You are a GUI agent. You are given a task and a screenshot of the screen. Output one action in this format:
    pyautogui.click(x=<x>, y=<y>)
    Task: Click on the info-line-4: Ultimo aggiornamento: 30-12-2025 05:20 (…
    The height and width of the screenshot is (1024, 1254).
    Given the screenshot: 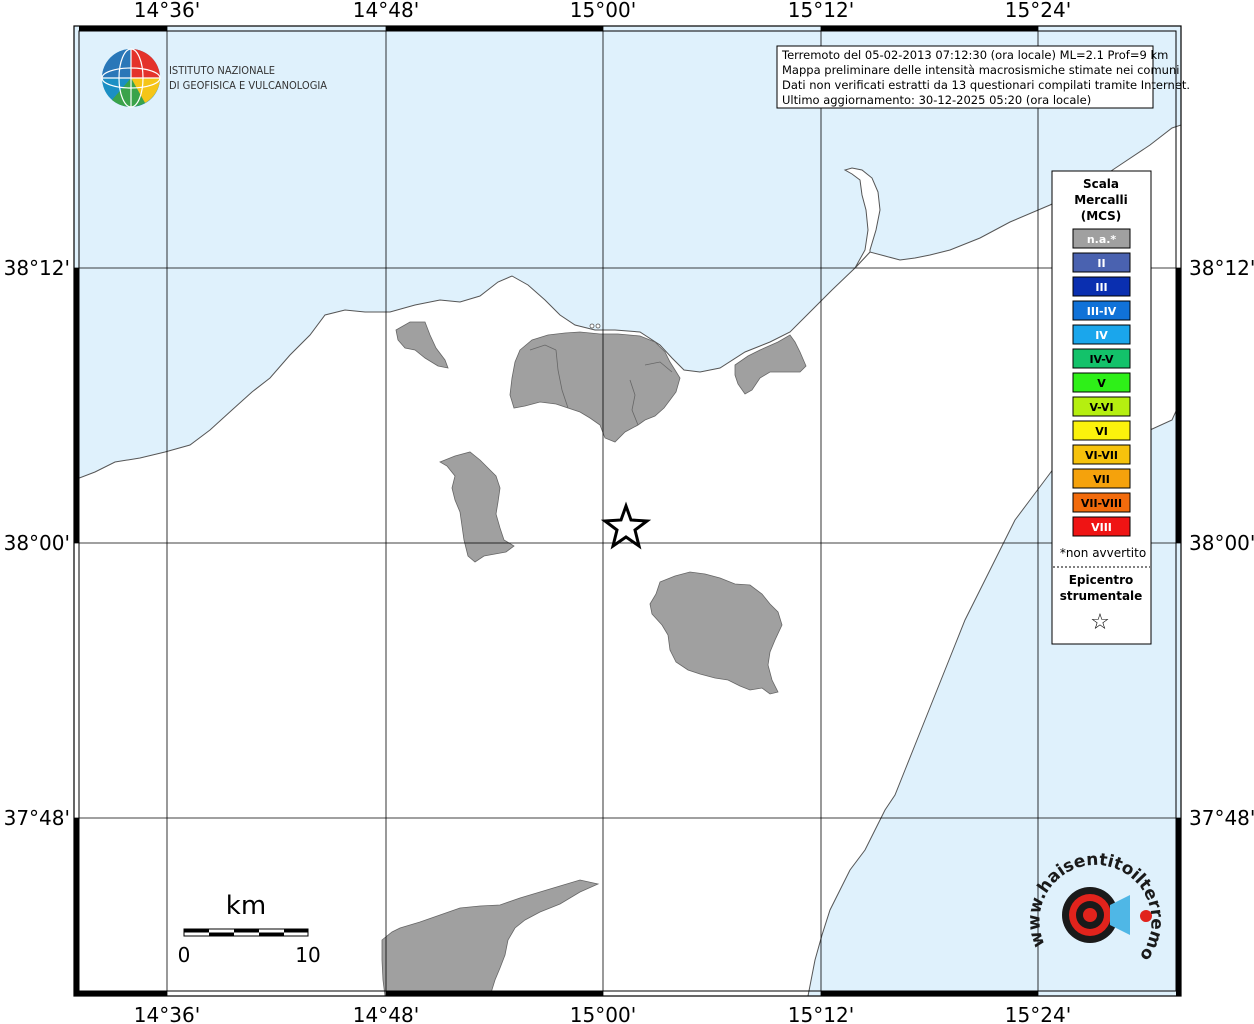 What is the action you would take?
    pyautogui.click(x=936, y=100)
    